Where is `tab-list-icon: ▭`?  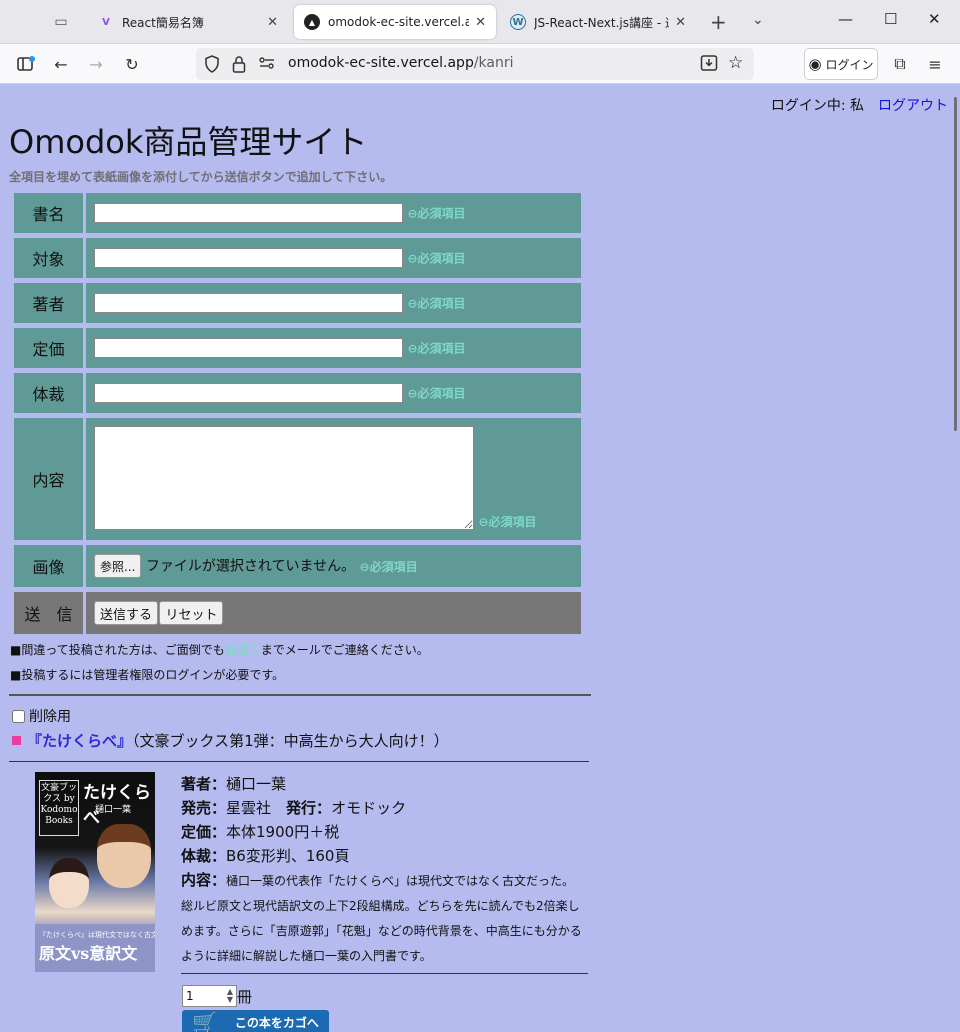
tab-list-icon: ▭ is located at coordinates (61, 22).